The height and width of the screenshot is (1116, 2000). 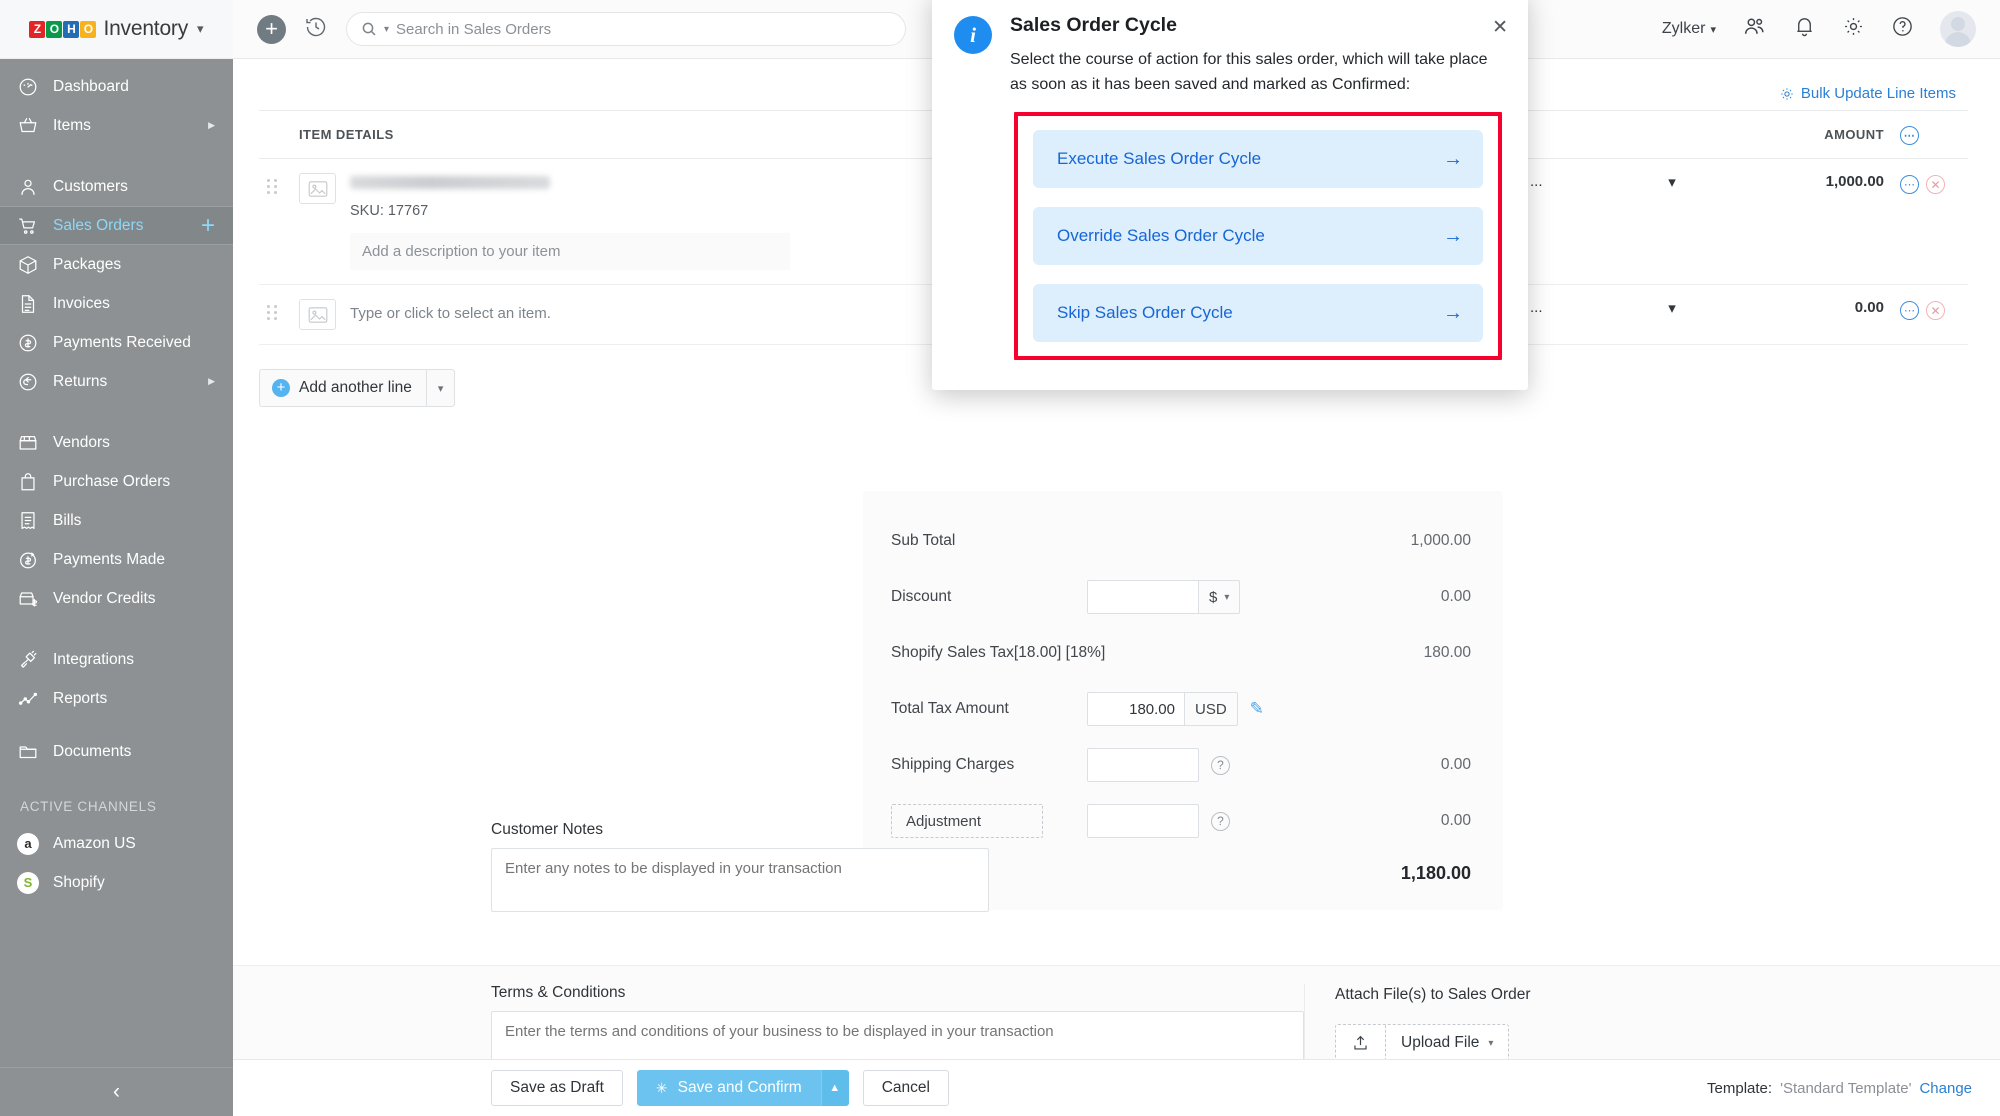 What do you see at coordinates (28, 660) in the screenshot?
I see `plug-icon` at bounding box center [28, 660].